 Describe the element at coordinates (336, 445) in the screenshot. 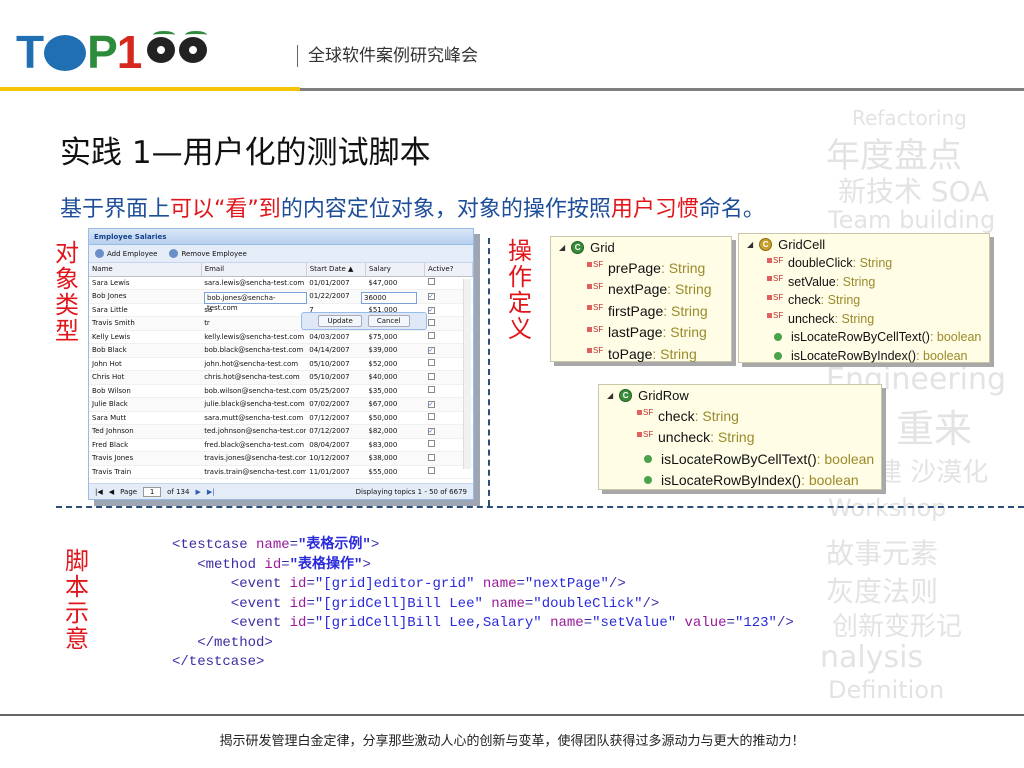

I see `table-cell: 08/04/2007` at that location.